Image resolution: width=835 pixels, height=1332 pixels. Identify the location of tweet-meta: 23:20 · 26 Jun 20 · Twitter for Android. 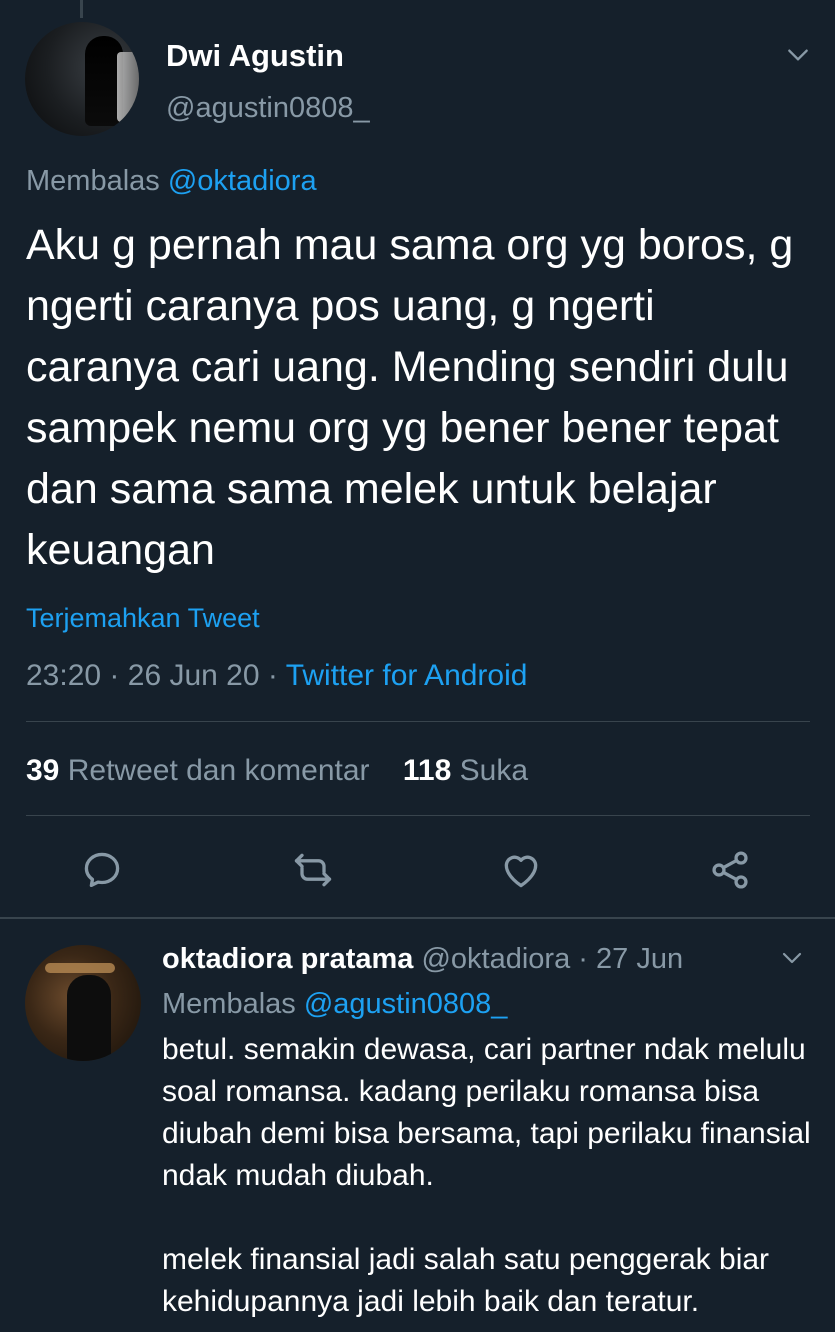
(276, 676).